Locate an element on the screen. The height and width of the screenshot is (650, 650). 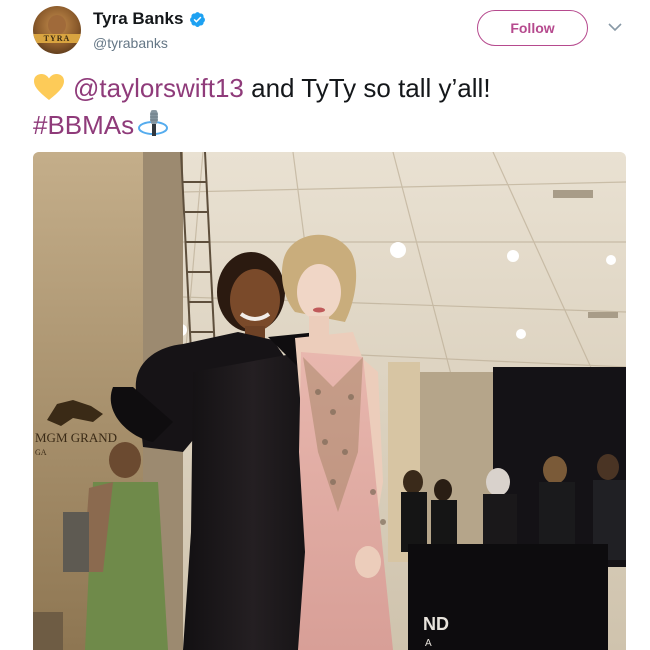
mention-link: @taylorswift13 is located at coordinates (158, 88).